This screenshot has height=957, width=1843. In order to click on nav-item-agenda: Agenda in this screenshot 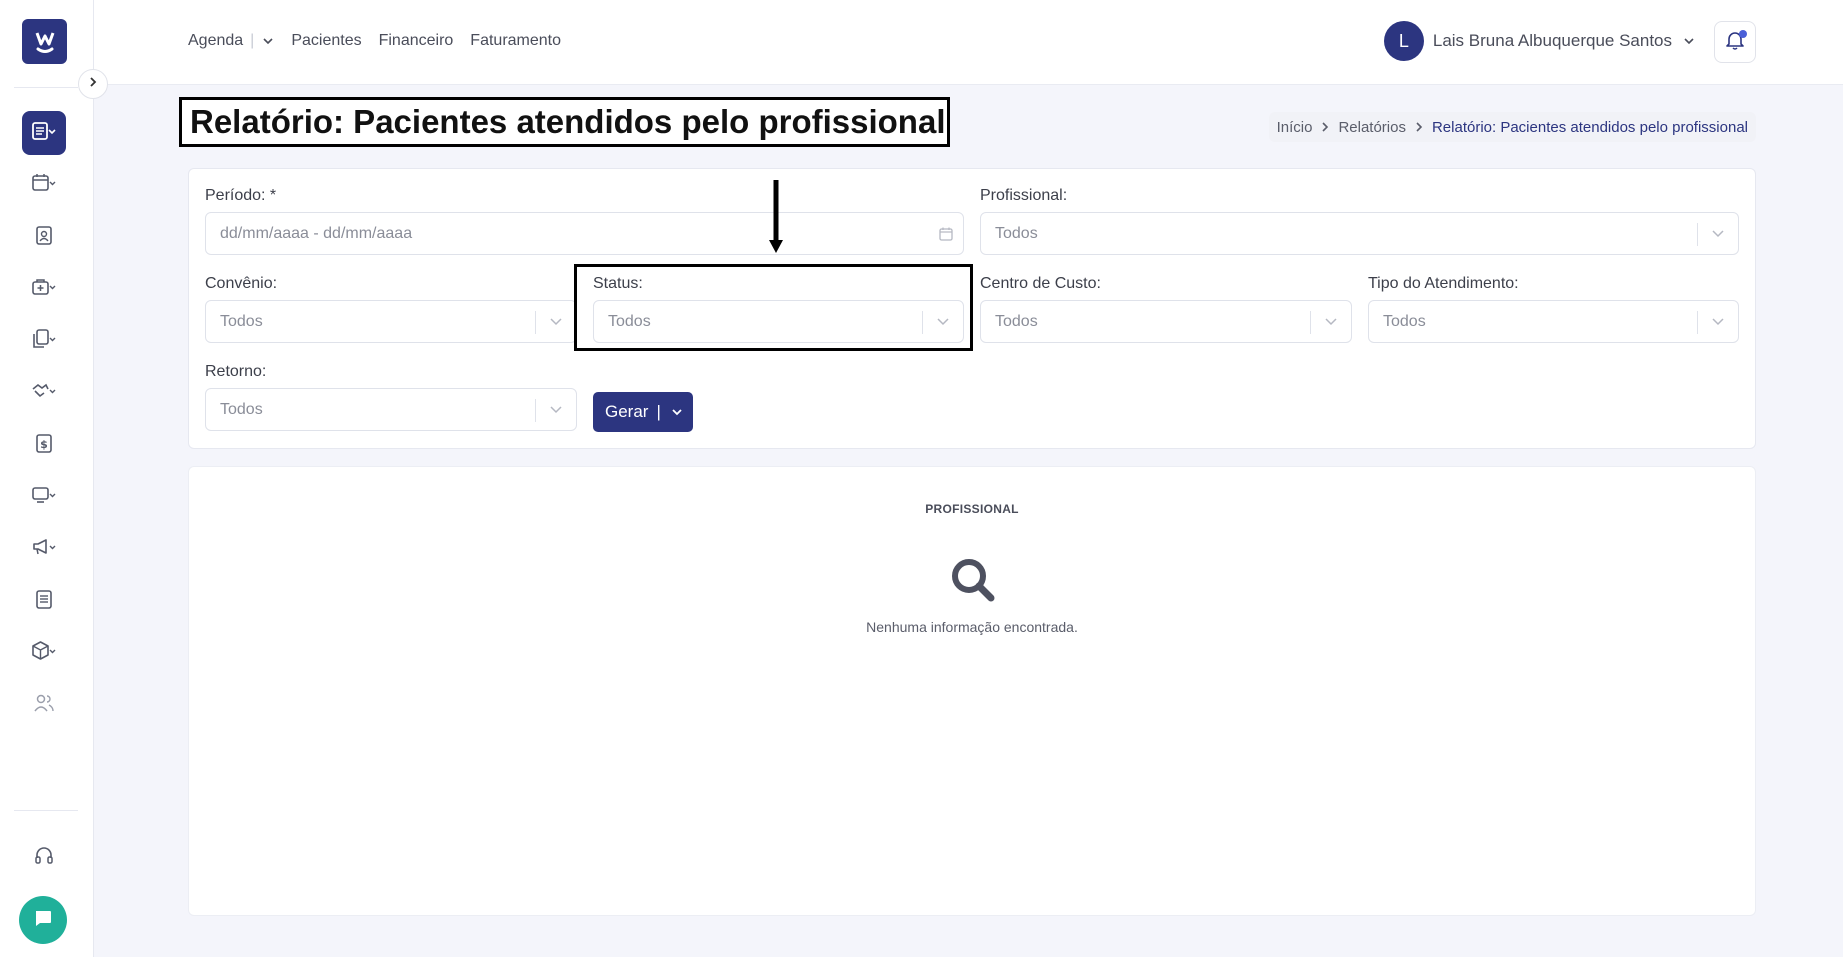, I will do `click(215, 41)`.